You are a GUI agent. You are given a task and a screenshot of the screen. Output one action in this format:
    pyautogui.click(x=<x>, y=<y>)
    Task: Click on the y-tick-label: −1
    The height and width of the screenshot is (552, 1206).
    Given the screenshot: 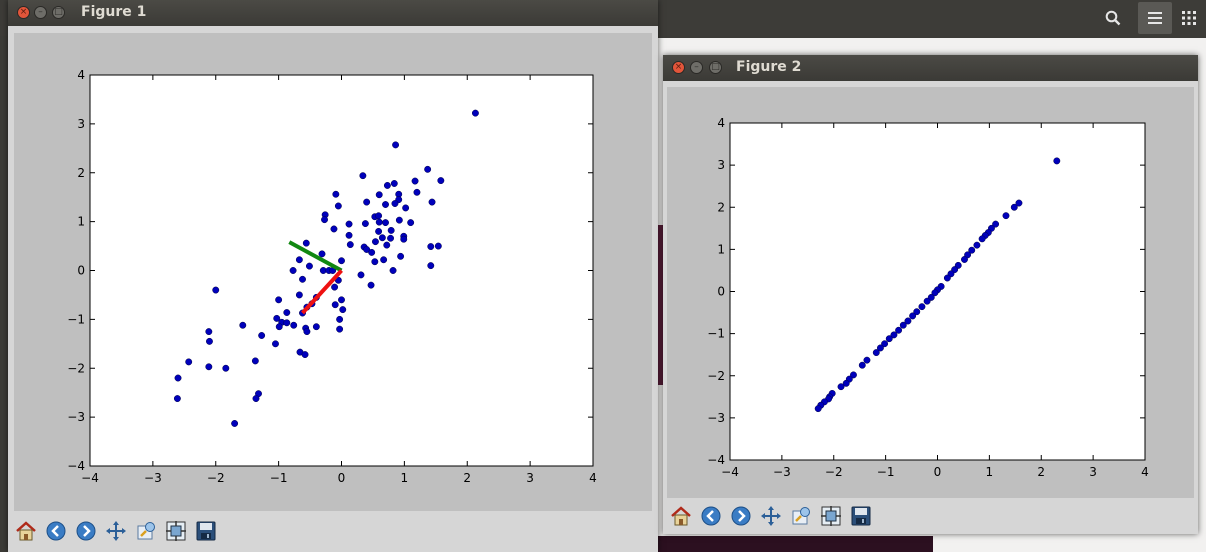 What is the action you would take?
    pyautogui.click(x=76, y=319)
    